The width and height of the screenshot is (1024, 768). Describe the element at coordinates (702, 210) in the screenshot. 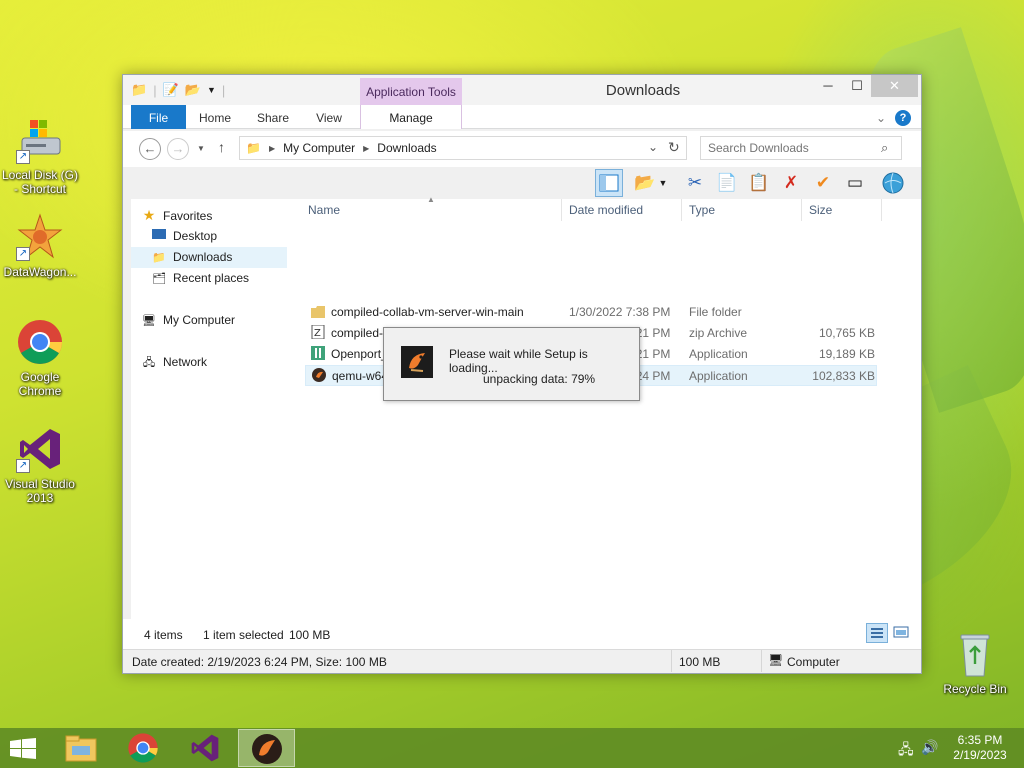

I see `column-header-type: Type` at that location.